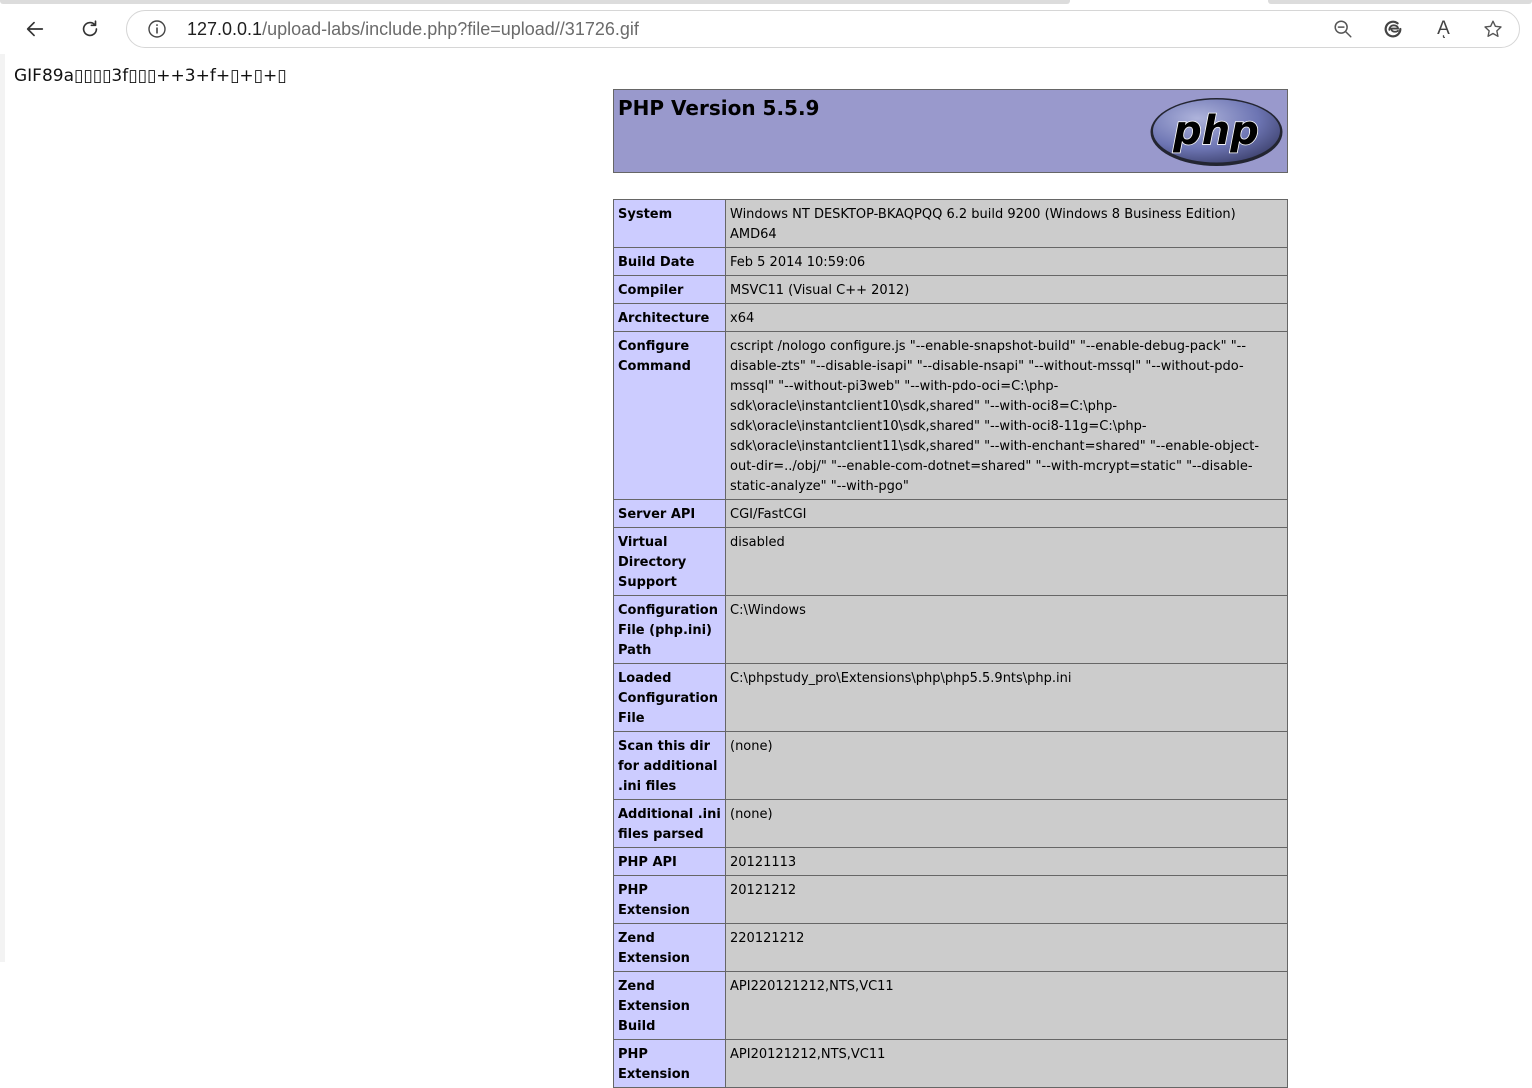 The width and height of the screenshot is (1532, 1088). I want to click on row-key: Architecture, so click(669, 317).